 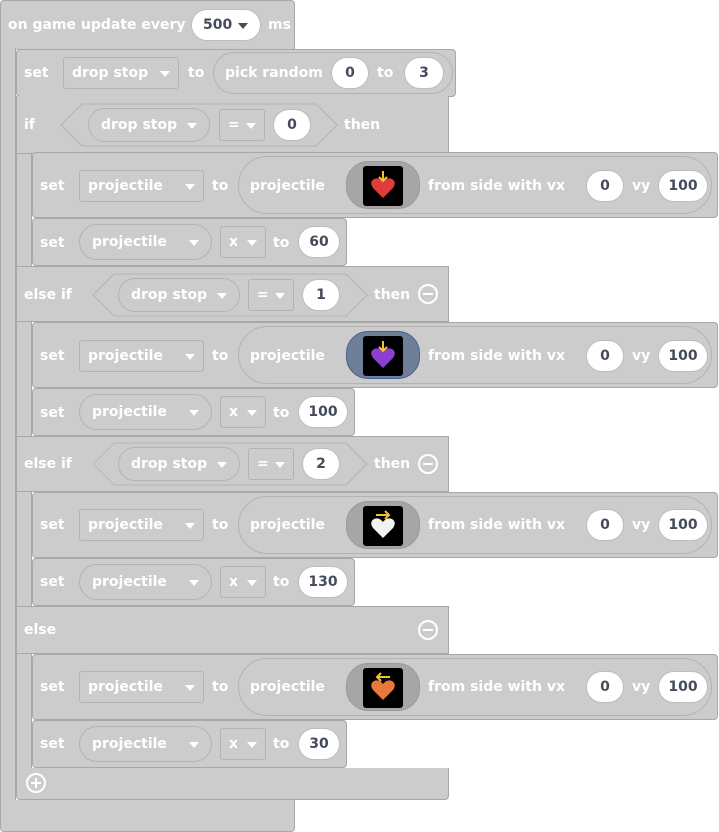 I want to click on random-max-input: 3, so click(x=424, y=73).